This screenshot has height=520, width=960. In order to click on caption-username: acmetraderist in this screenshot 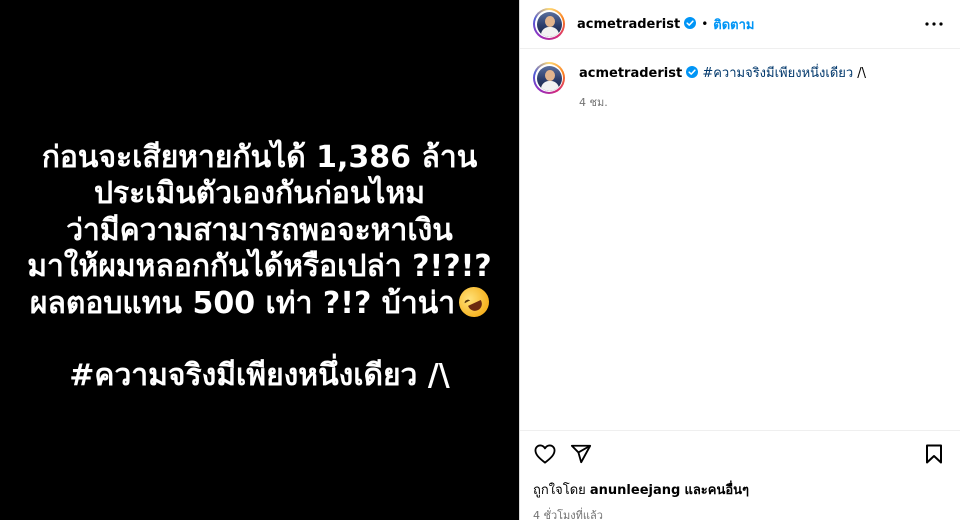, I will do `click(630, 73)`.